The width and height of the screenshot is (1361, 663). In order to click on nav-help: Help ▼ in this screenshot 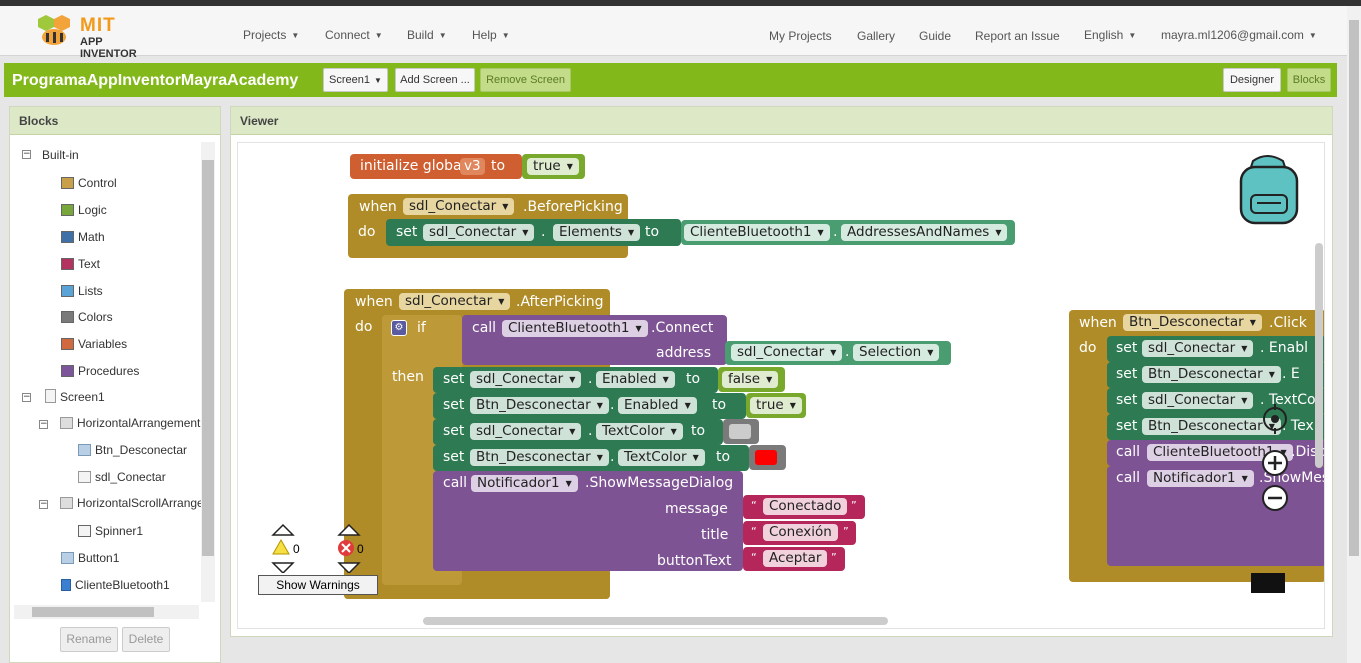, I will do `click(491, 35)`.